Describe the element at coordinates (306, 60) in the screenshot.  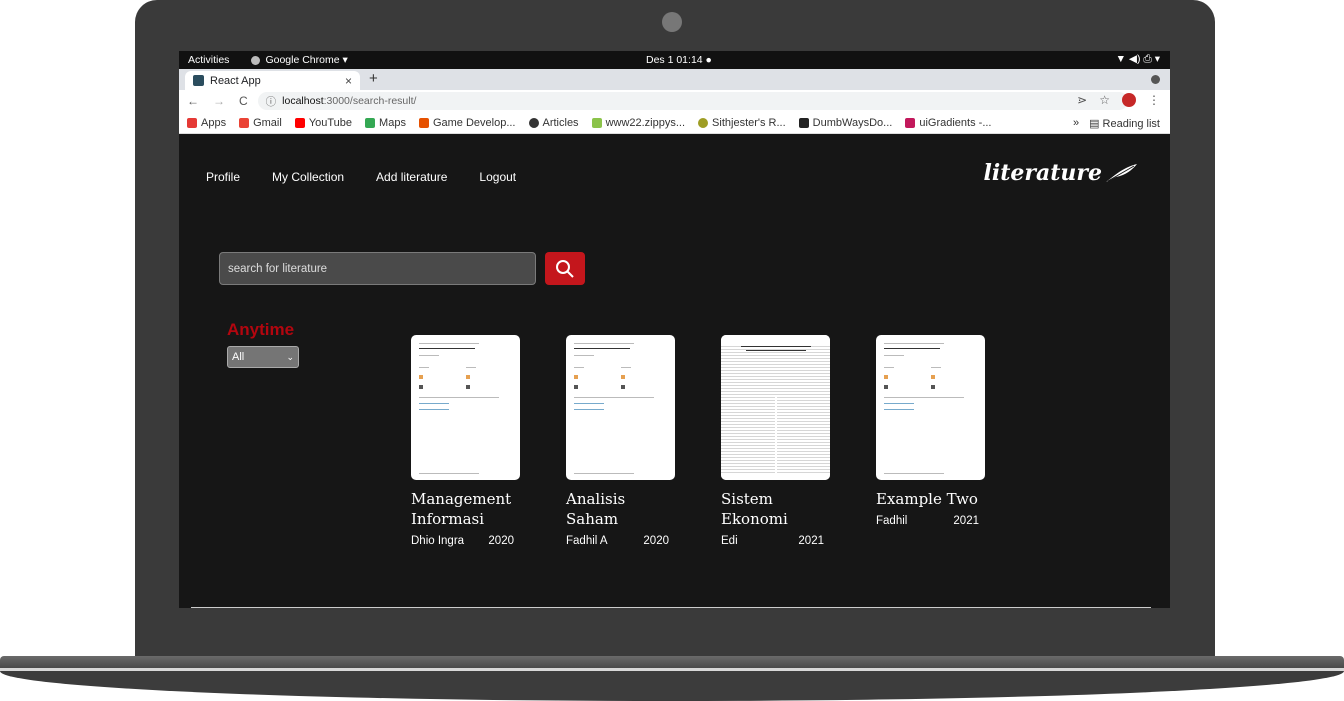
I see `app-name-label: Google Chrome ▾` at that location.